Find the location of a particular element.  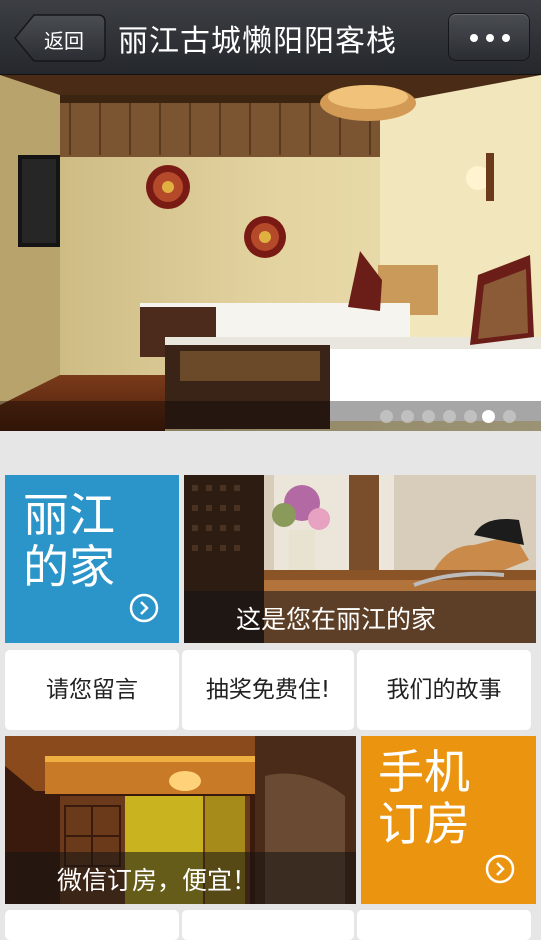

home-tile-caption: 这是您在丽江的家 is located at coordinates (336, 619).